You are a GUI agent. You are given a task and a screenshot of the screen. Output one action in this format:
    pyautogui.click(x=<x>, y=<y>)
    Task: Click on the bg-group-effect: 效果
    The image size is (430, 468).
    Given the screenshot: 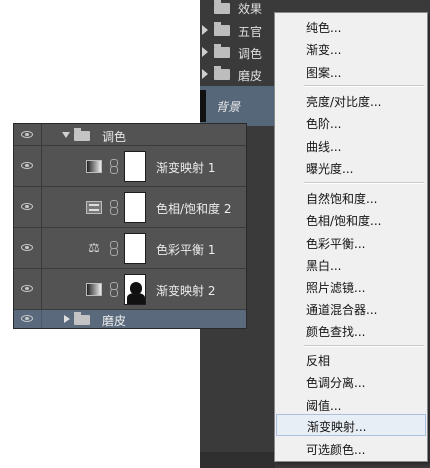 What is the action you would take?
    pyautogui.click(x=240, y=11)
    